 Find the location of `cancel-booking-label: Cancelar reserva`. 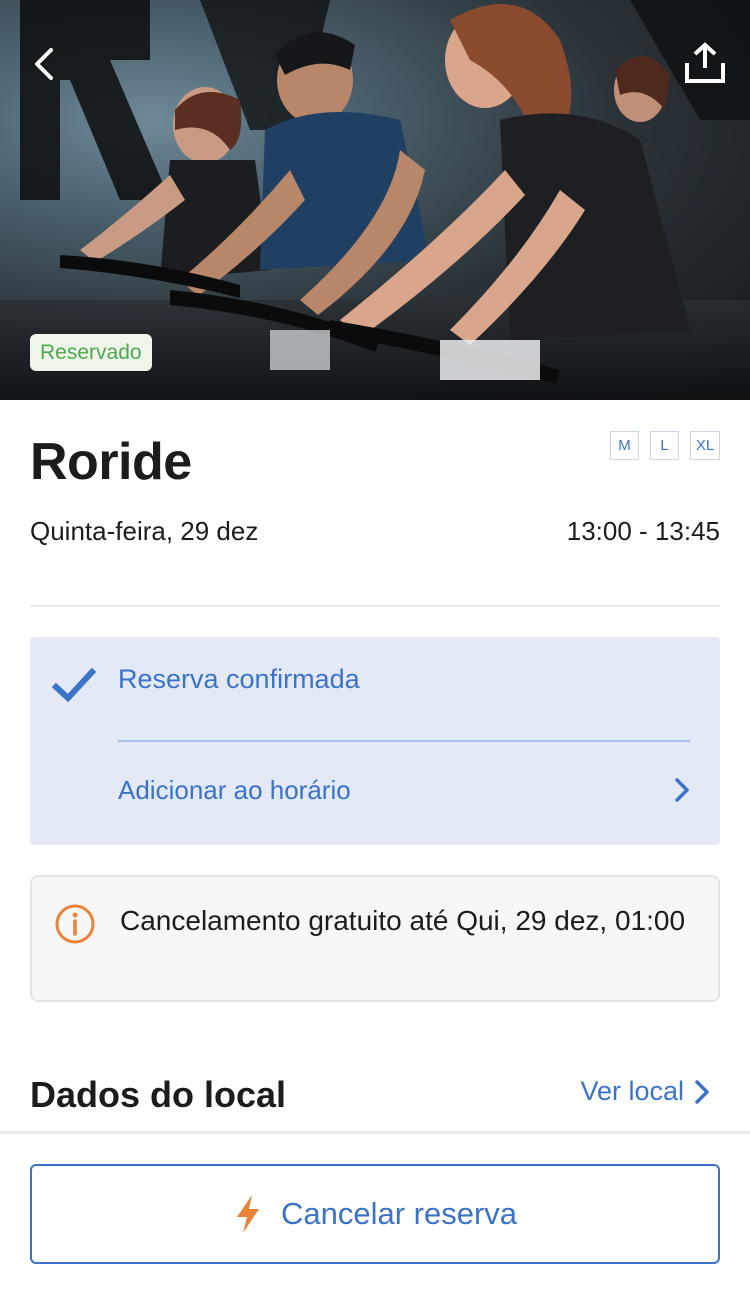

cancel-booking-label: Cancelar reserva is located at coordinates (399, 1213).